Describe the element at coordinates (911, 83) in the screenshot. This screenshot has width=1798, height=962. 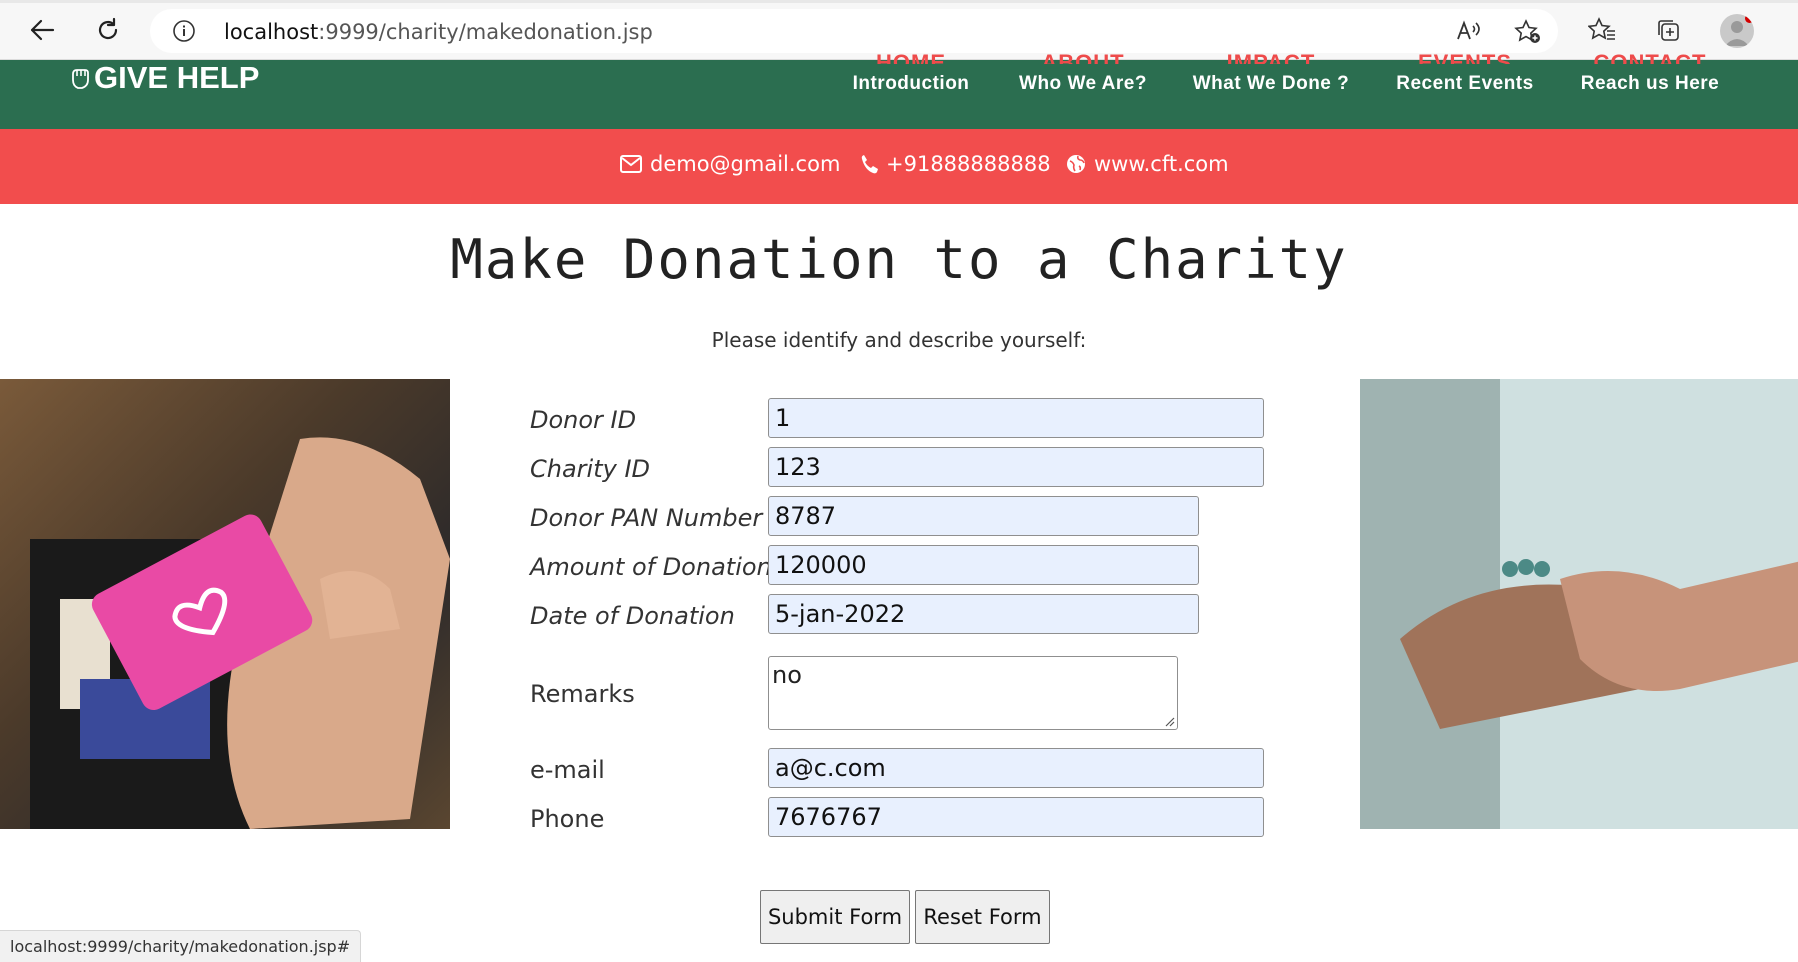
I see `nav-label: Introduction` at that location.